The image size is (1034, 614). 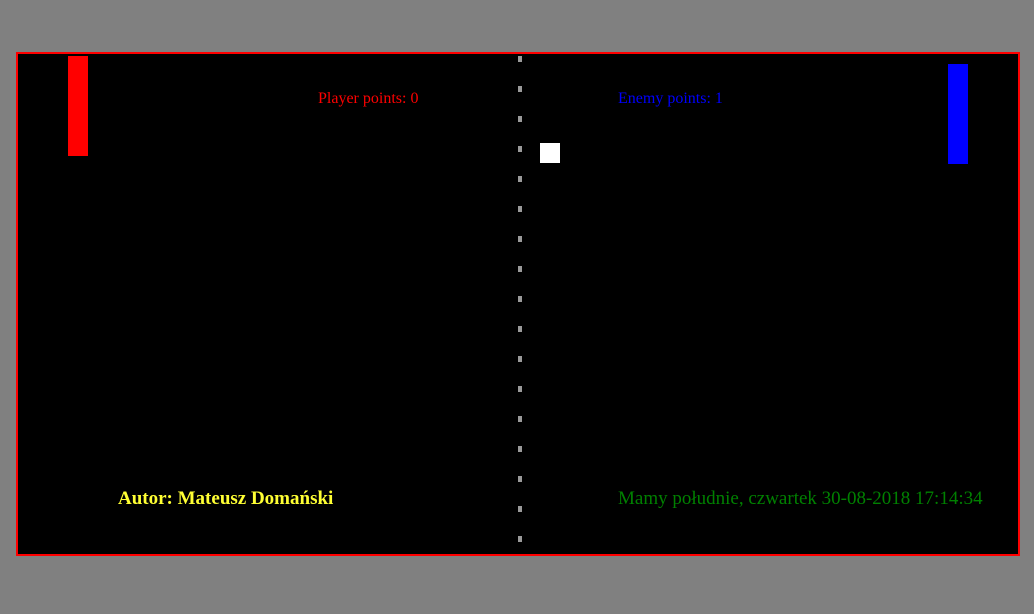 What do you see at coordinates (78, 106) in the screenshot?
I see `player-paddle` at bounding box center [78, 106].